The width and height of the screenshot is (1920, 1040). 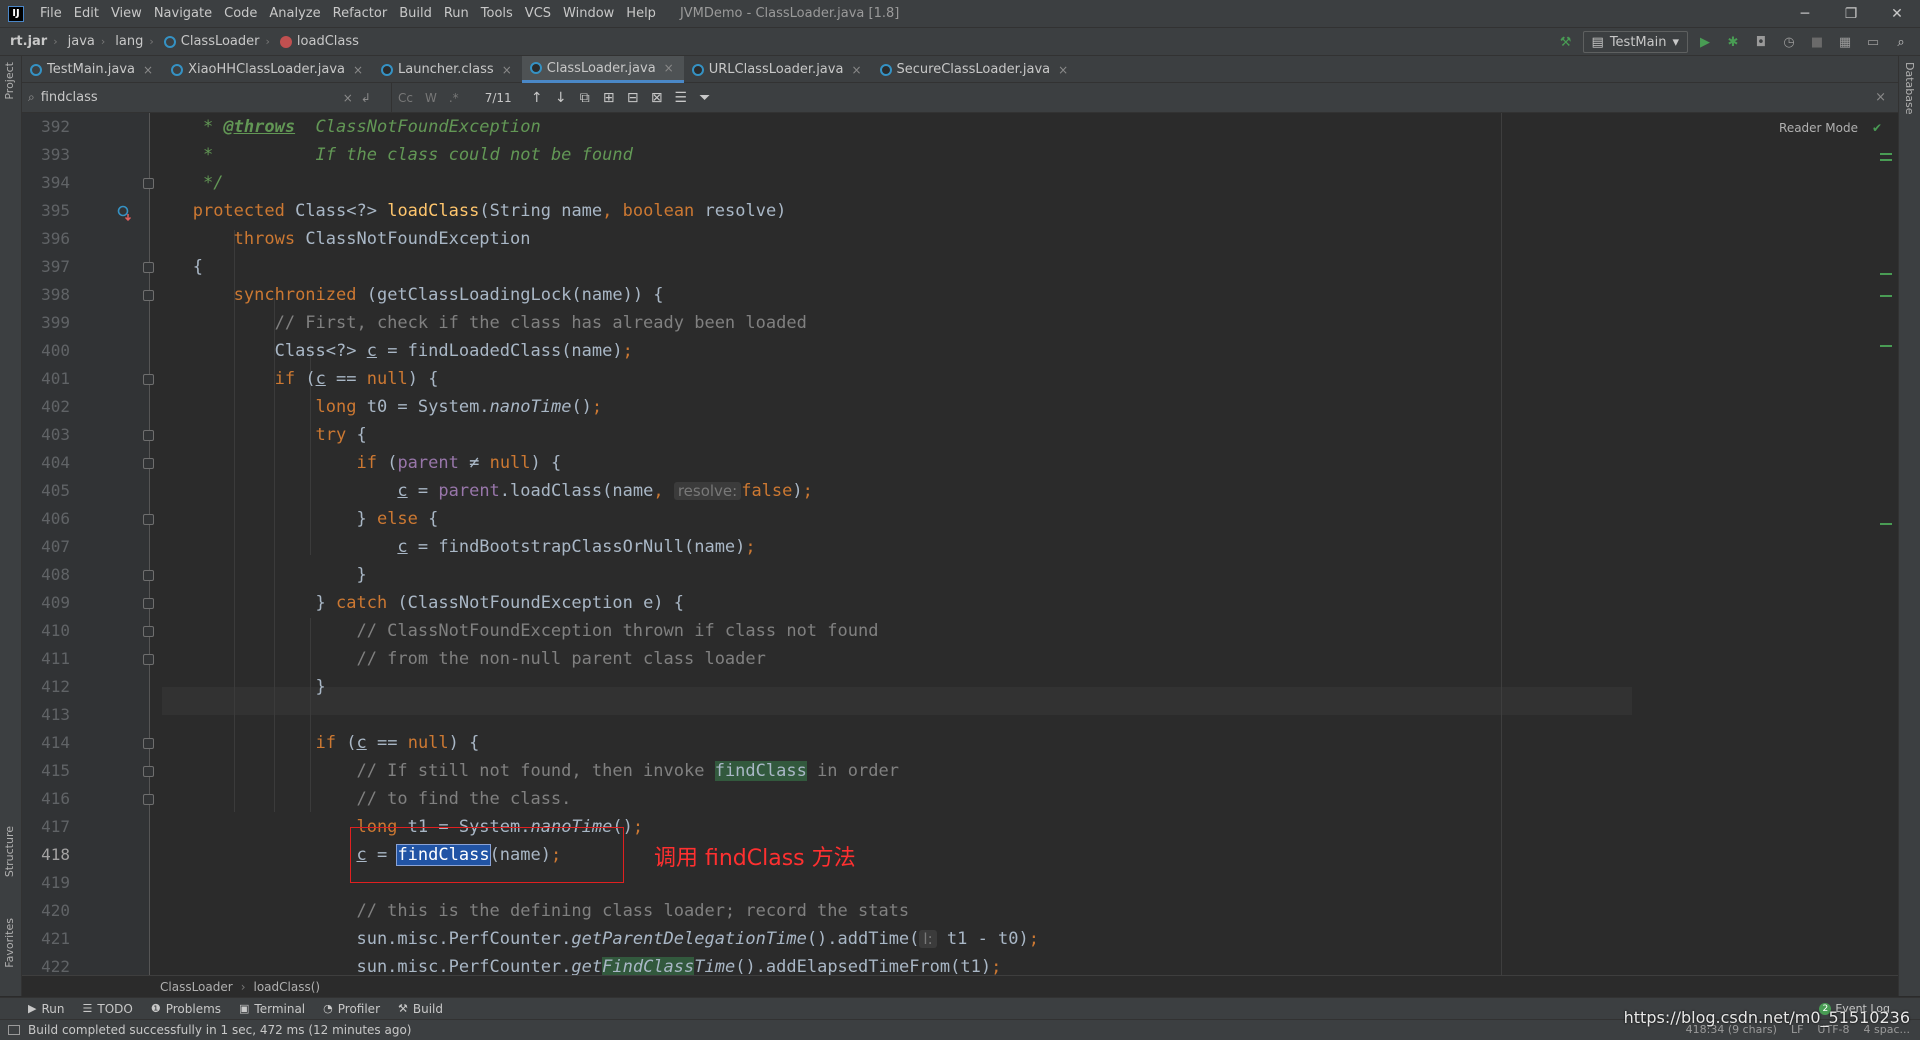 What do you see at coordinates (681, 98) in the screenshot?
I see `filter-settings-icon: ☰` at bounding box center [681, 98].